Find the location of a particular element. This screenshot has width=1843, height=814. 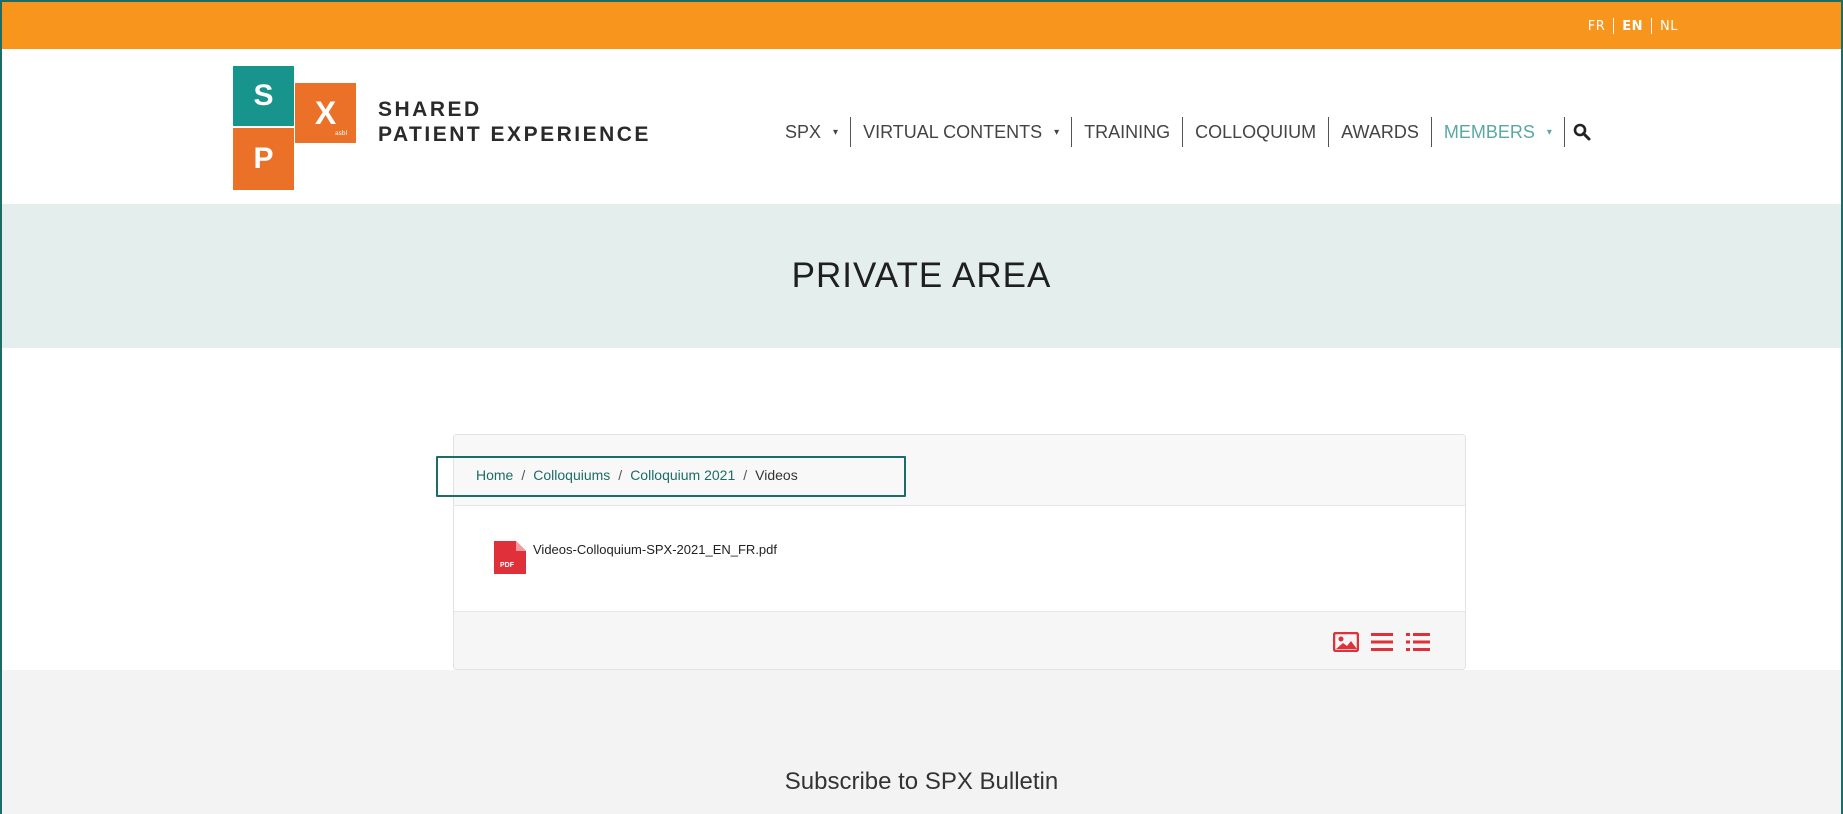

nav-label: VIRTUAL CONTENTS is located at coordinates (953, 131).